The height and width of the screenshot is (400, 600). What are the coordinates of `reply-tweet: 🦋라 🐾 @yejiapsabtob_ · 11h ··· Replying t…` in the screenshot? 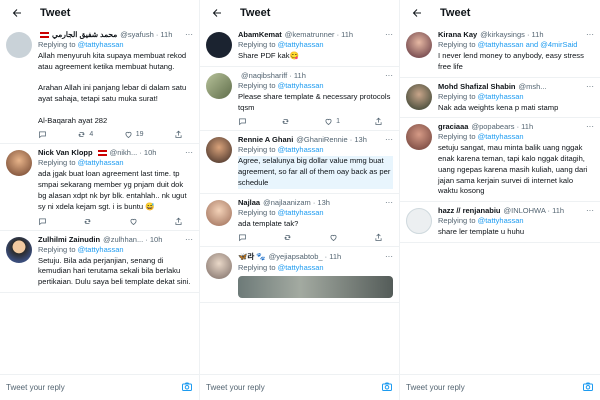 It's located at (299, 275).